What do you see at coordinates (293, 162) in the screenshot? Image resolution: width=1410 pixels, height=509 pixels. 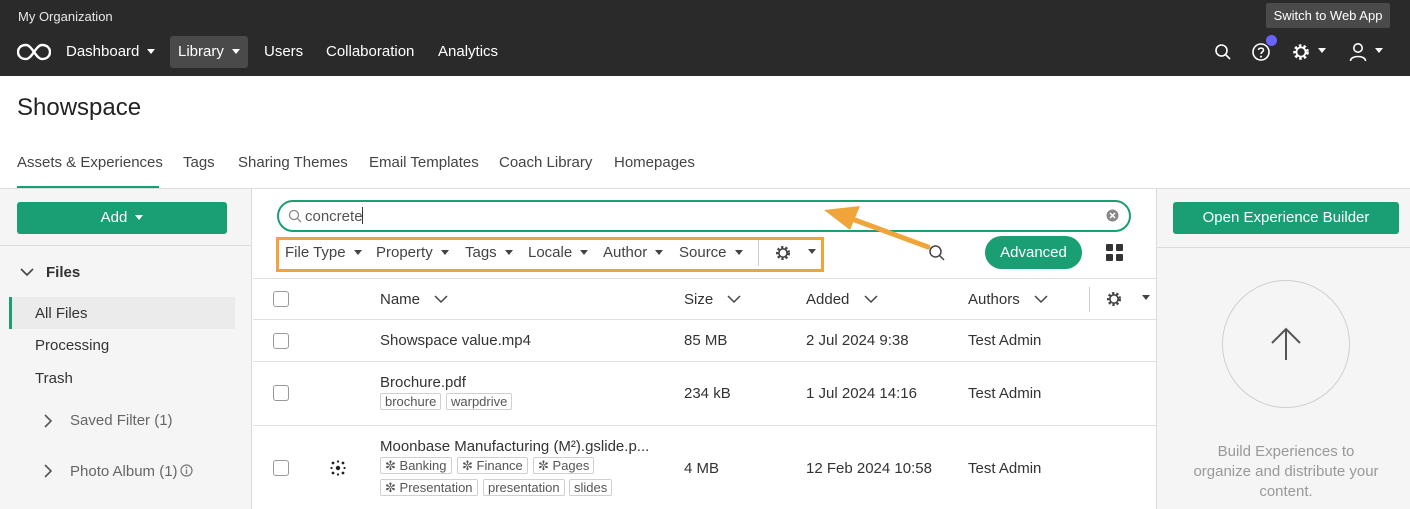 I see `tab-sharing-themes: Sharing Themes` at bounding box center [293, 162].